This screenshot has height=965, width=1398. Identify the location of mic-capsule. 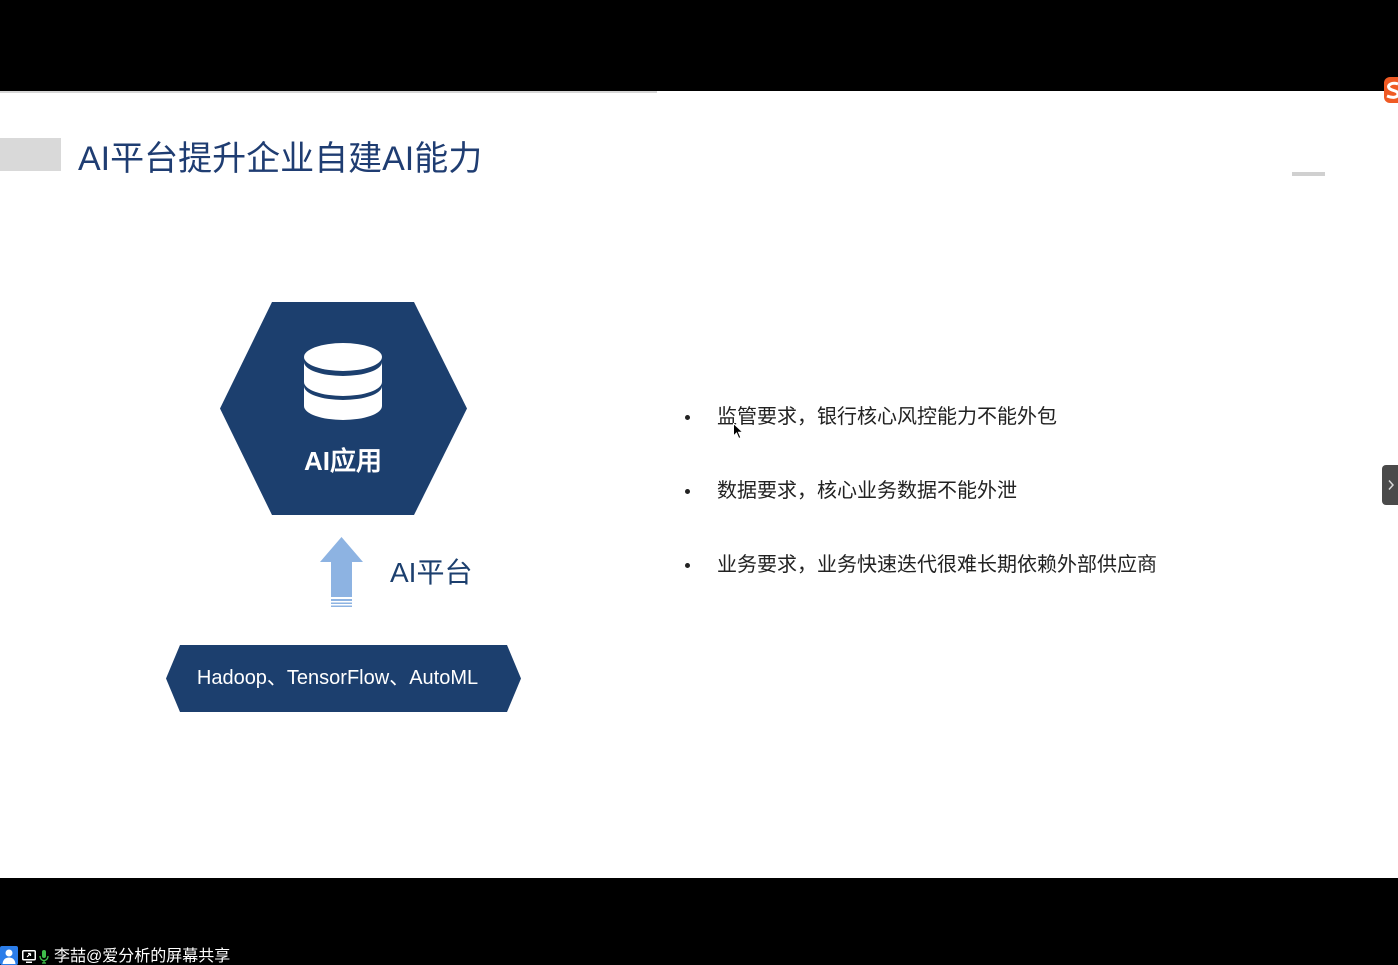
(44, 954).